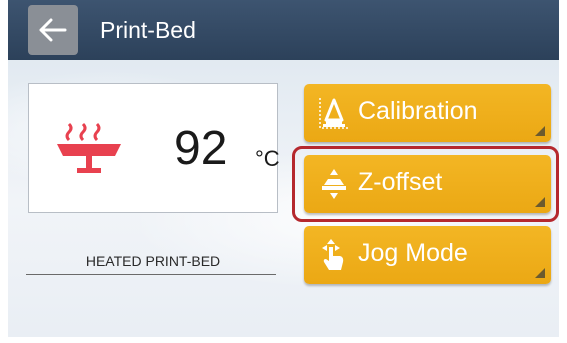 The width and height of the screenshot is (567, 343). I want to click on calibration-button: Calibration, so click(427, 113).